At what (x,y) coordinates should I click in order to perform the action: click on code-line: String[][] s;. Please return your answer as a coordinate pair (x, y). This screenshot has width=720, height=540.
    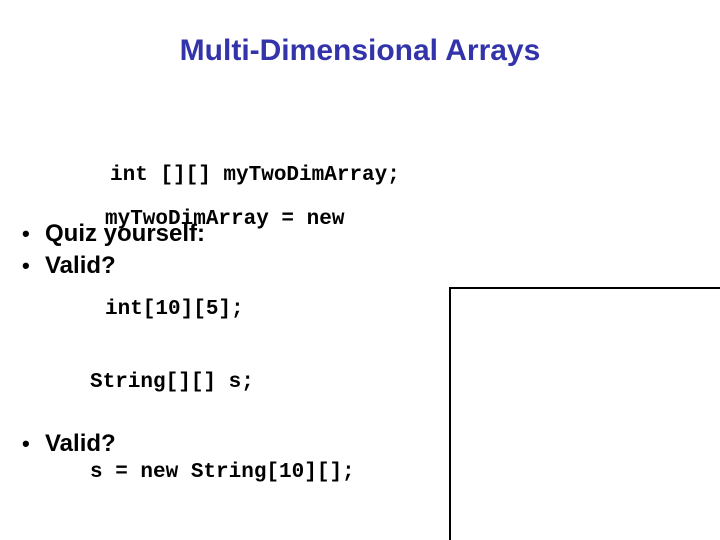
    Looking at the image, I should click on (172, 382).